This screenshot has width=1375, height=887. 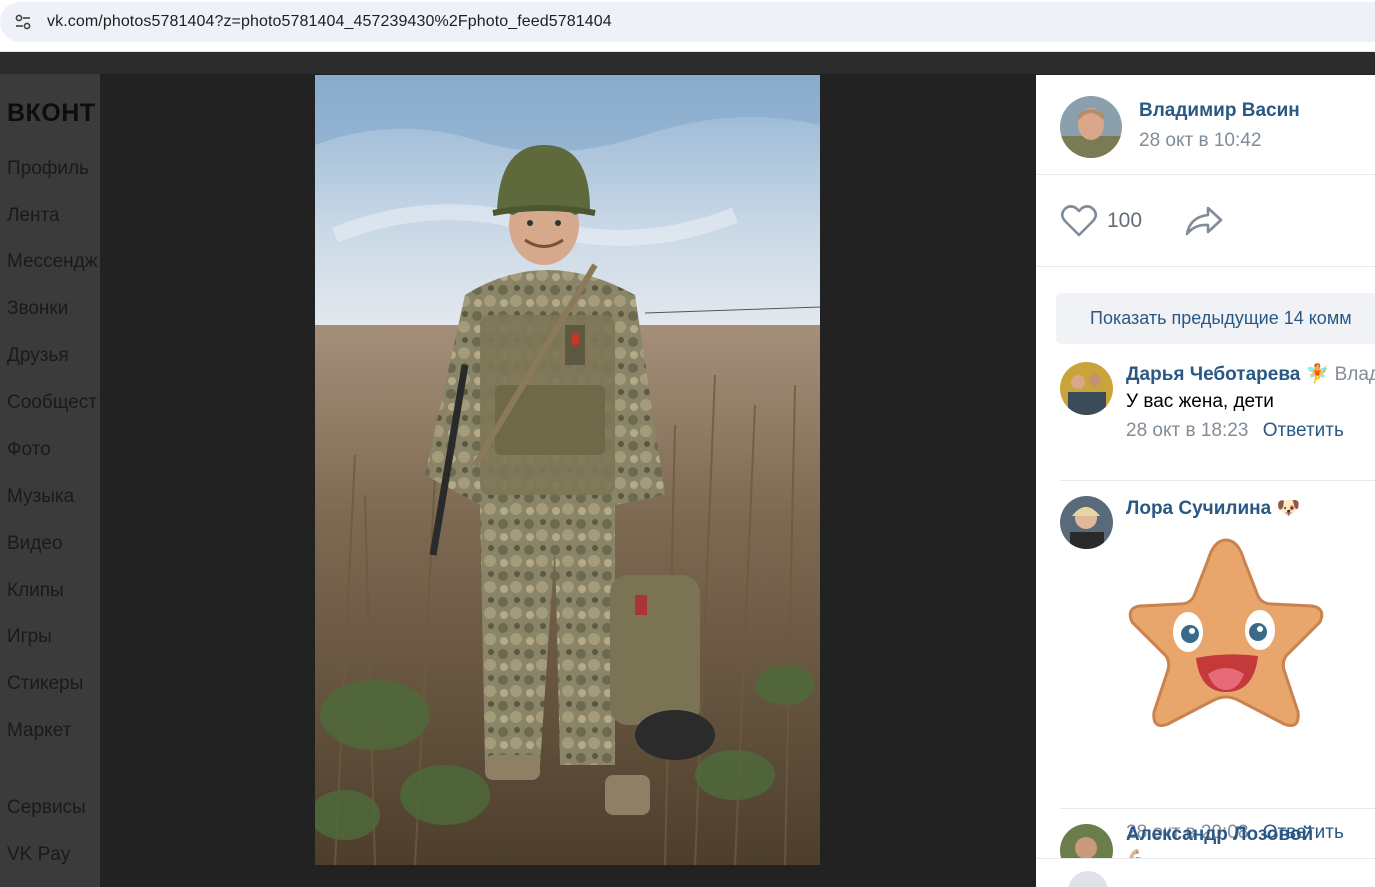 I want to click on menu-item-games: Игры, so click(x=29, y=637).